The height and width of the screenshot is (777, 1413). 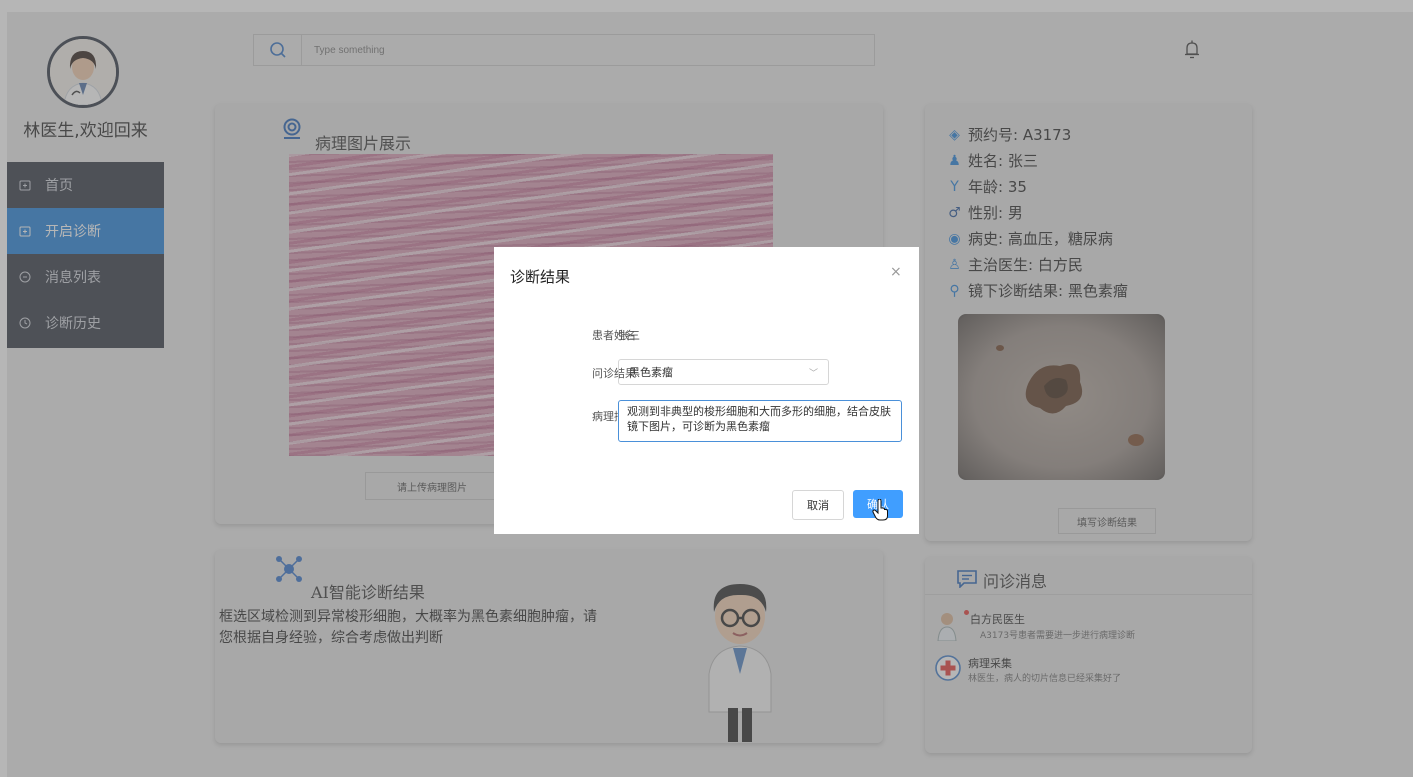 I want to click on patient-name-value: 张三, so click(x=629, y=335).